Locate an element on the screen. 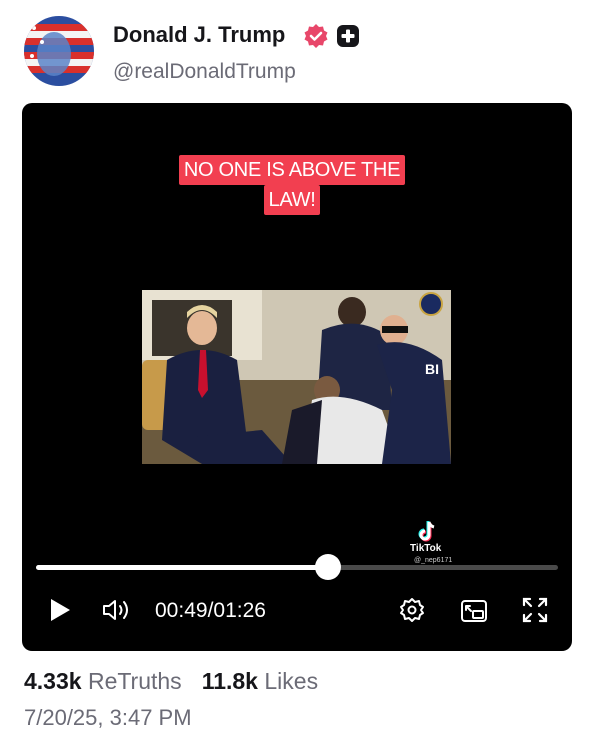 This screenshot has width=600, height=747. video-caption: NO ONE IS ABOVE THE LAW! is located at coordinates (292, 185).